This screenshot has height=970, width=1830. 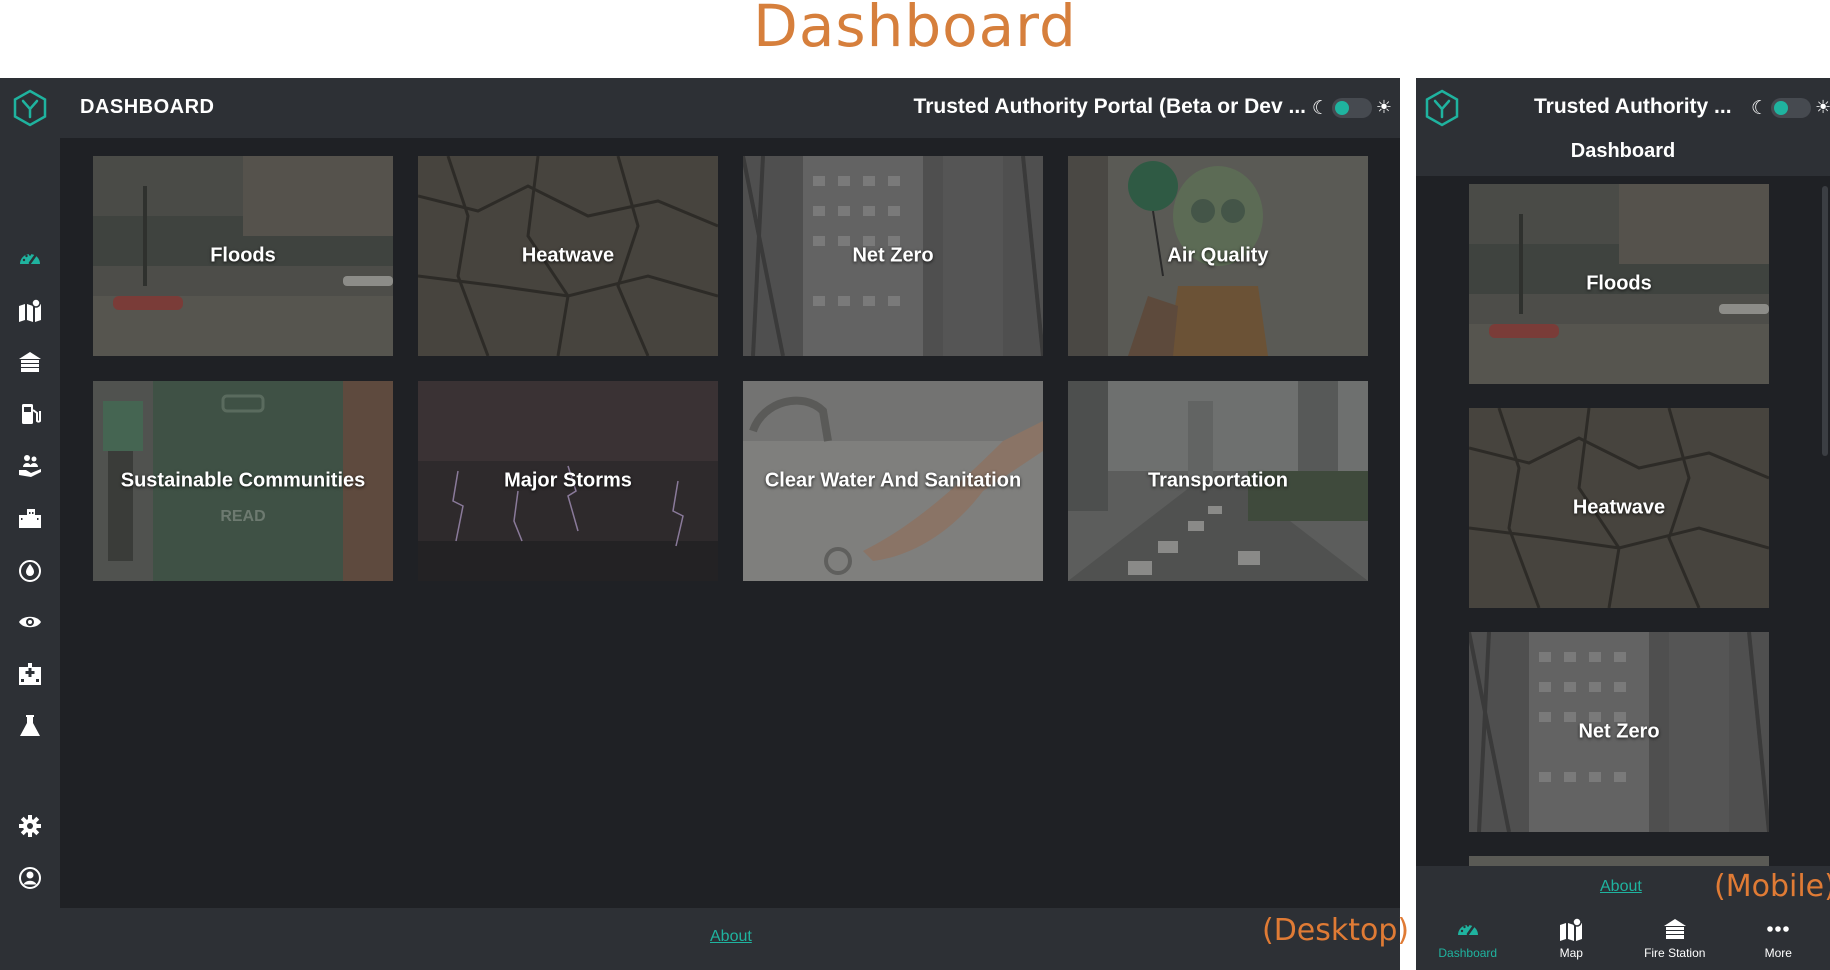 I want to click on nav-more: More, so click(x=1778, y=938).